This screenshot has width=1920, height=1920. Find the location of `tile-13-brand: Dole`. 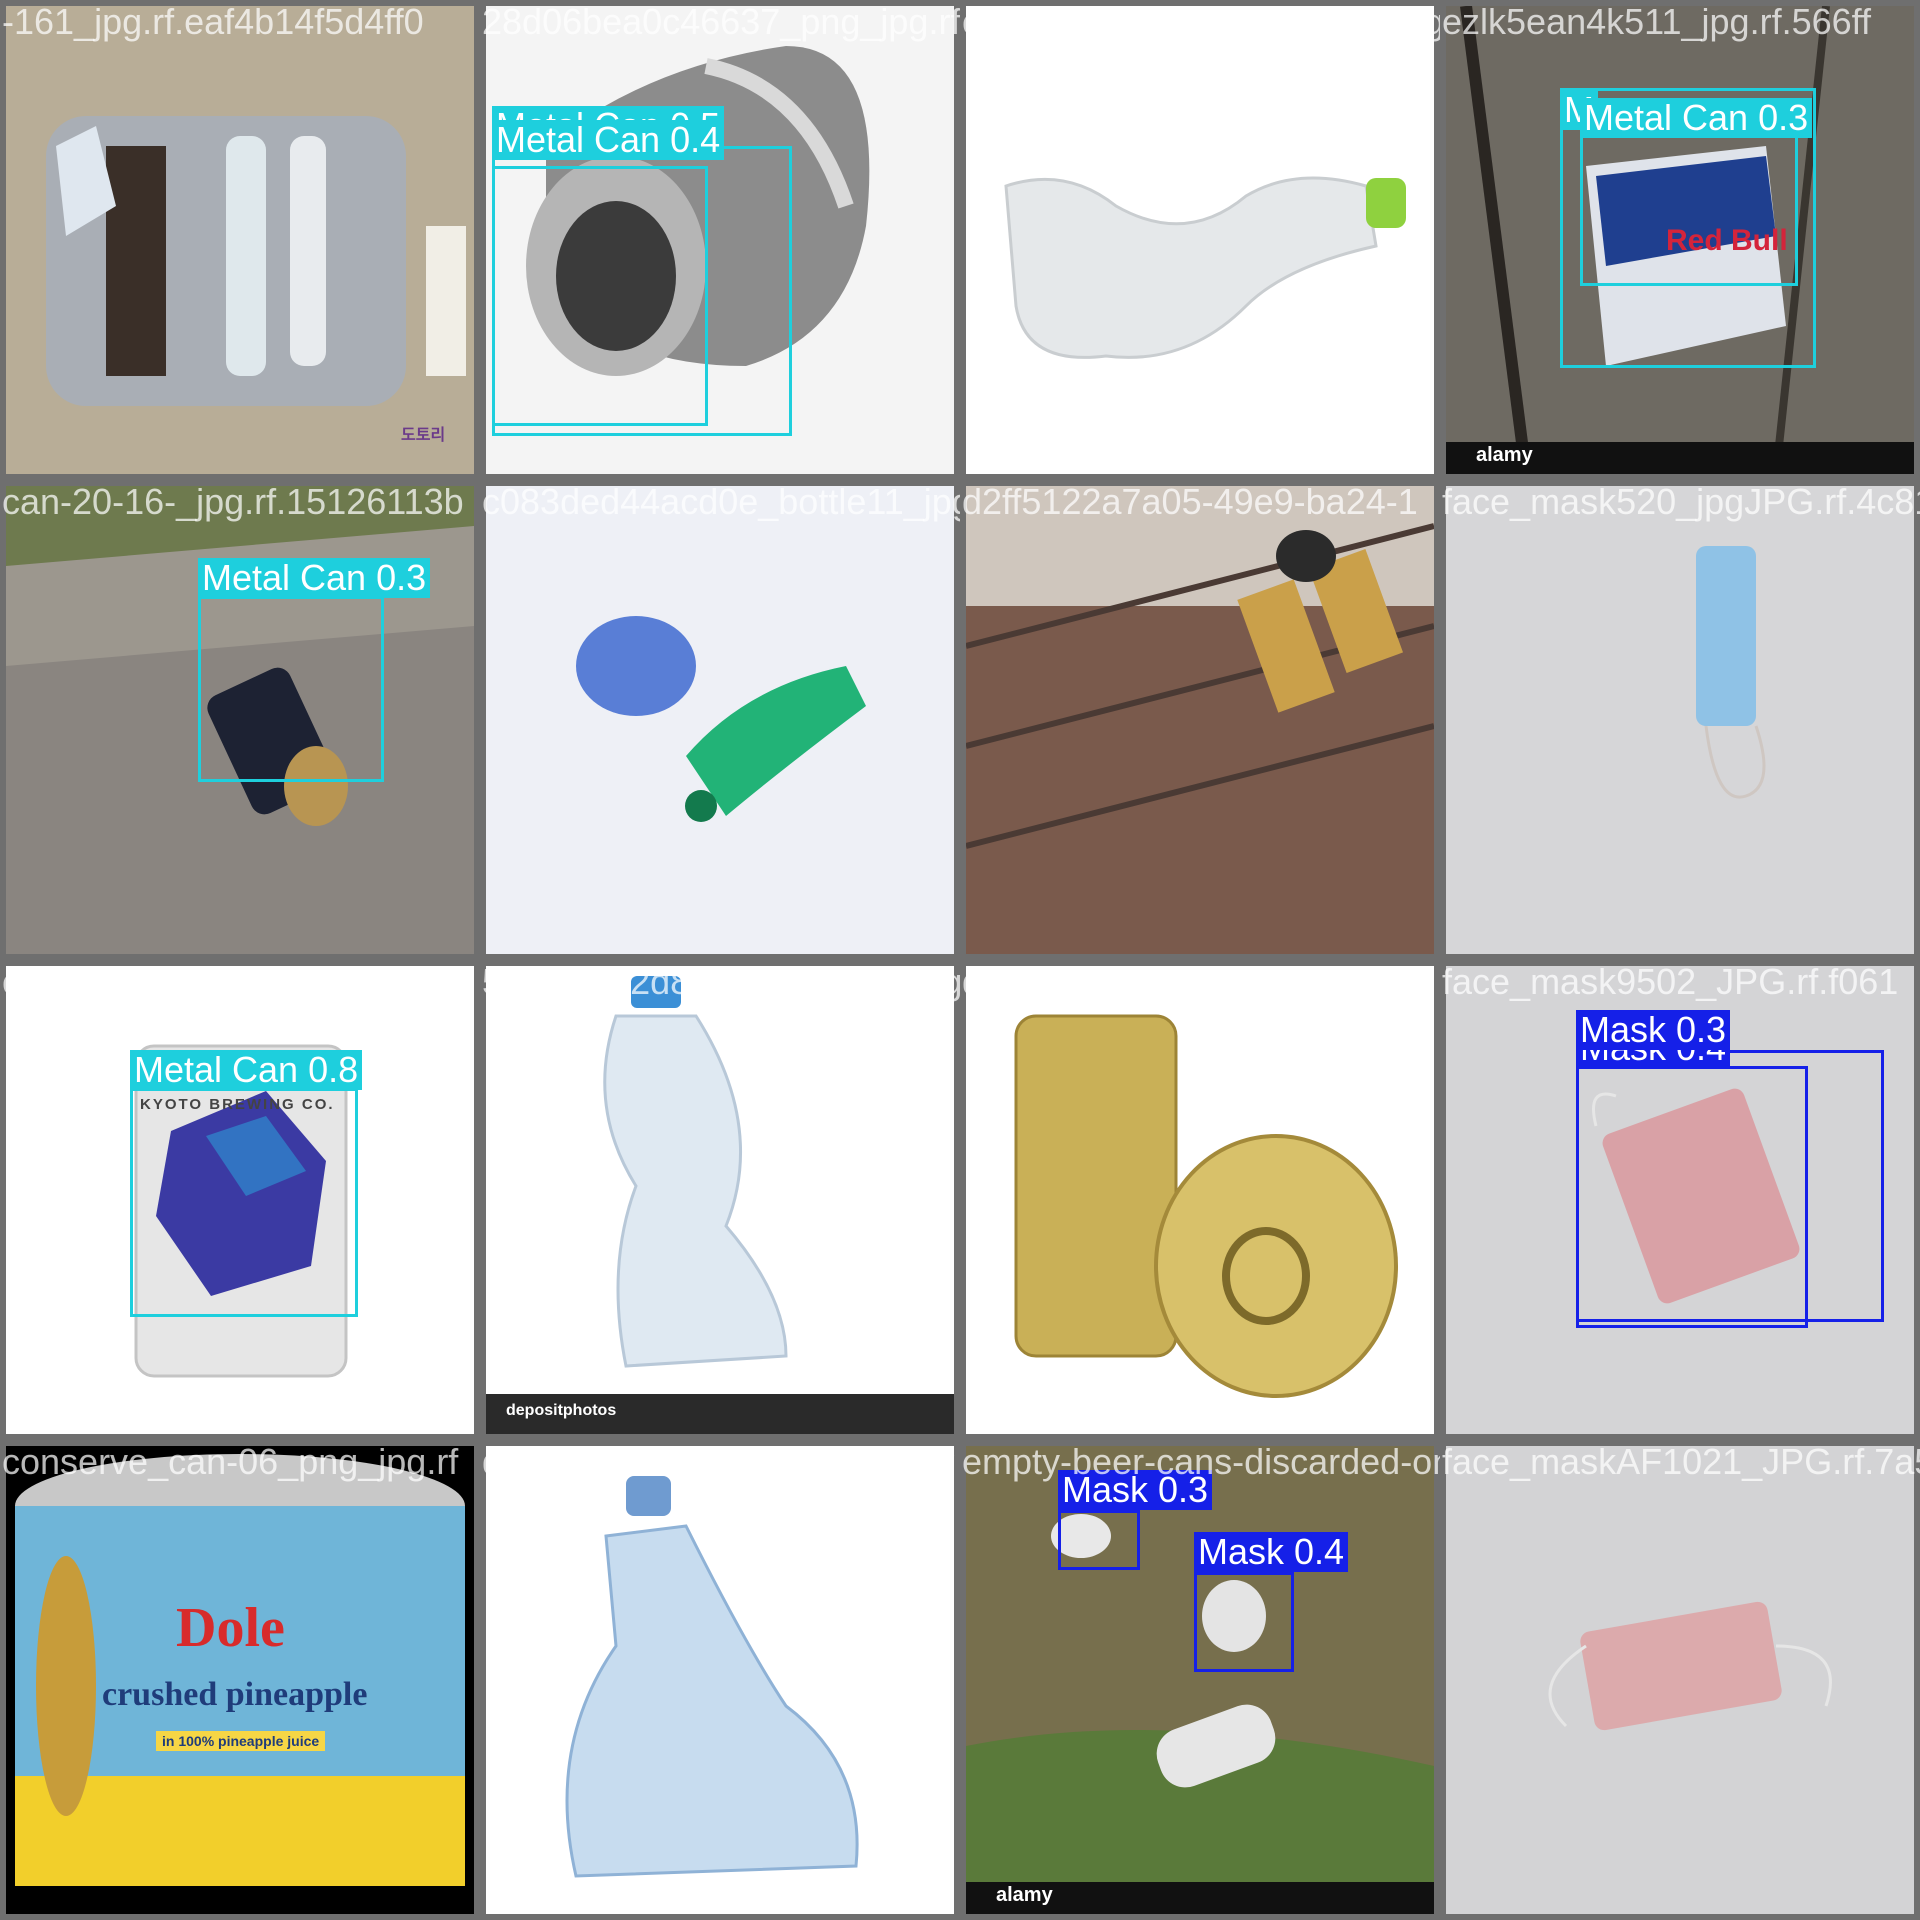

tile-13-brand: Dole is located at coordinates (230, 1628).